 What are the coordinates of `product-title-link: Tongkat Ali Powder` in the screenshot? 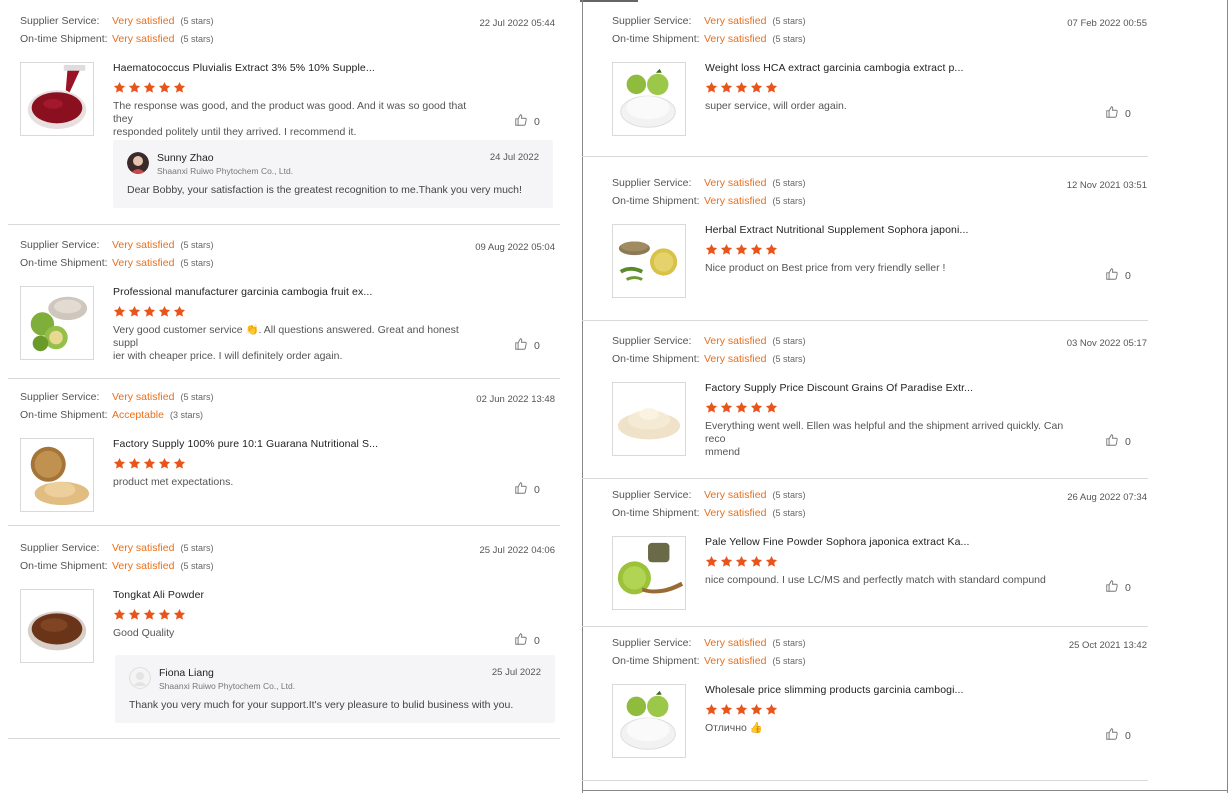 It's located at (158, 595).